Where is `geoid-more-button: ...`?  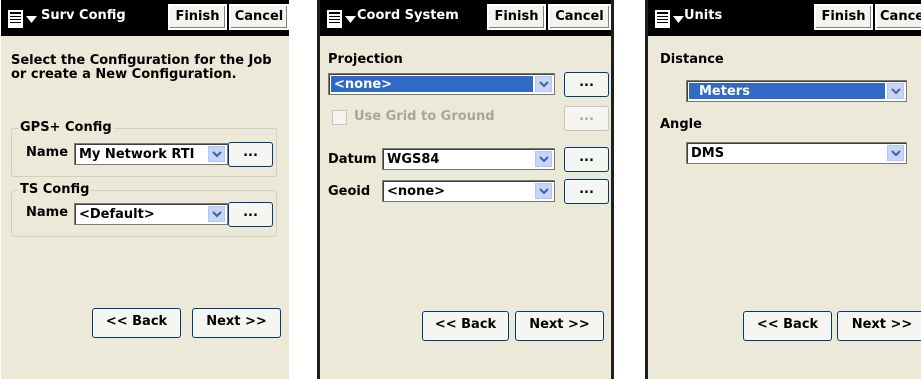 geoid-more-button: ... is located at coordinates (586, 191).